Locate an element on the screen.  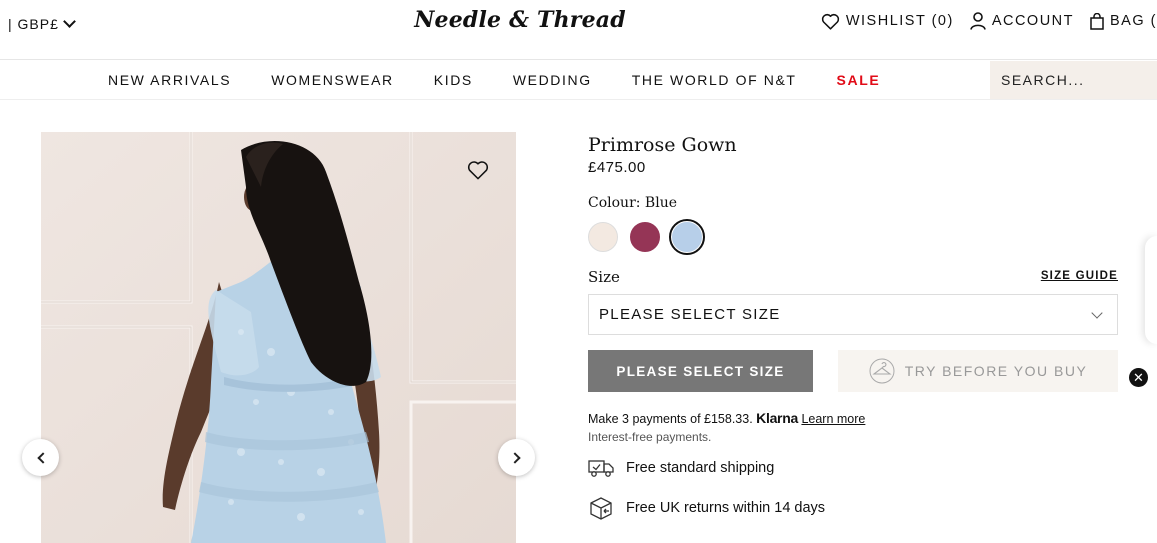
gallery-next-button is located at coordinates (516, 457).